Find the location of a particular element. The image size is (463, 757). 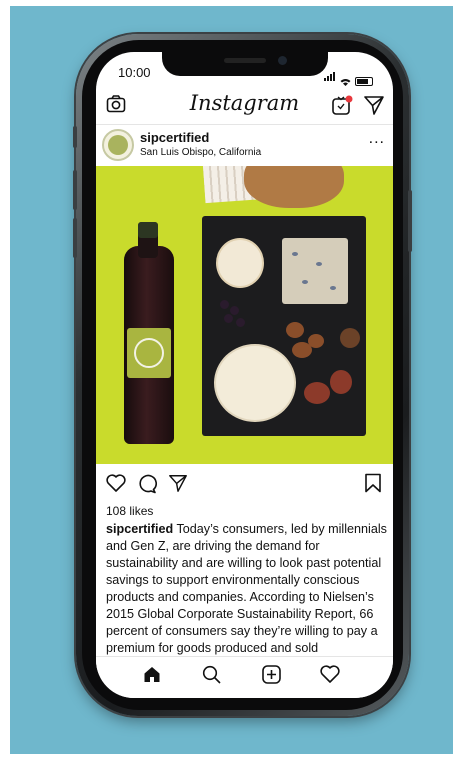

likes-count: 108 likes is located at coordinates (129, 511).